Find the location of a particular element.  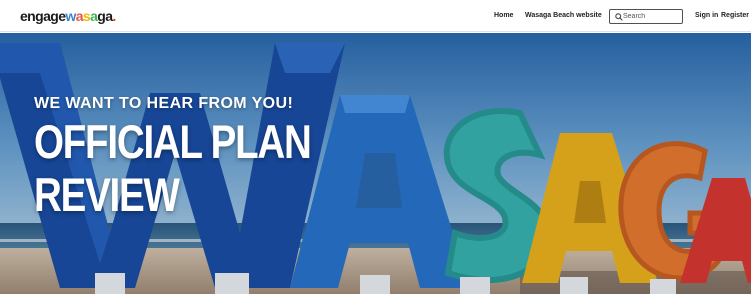

search-box is located at coordinates (646, 16).